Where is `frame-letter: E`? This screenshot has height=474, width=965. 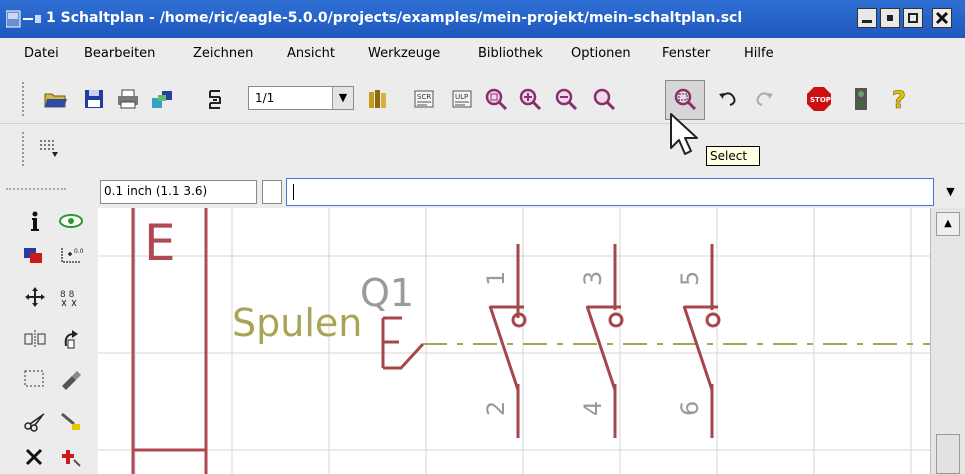 frame-letter: E is located at coordinates (160, 243).